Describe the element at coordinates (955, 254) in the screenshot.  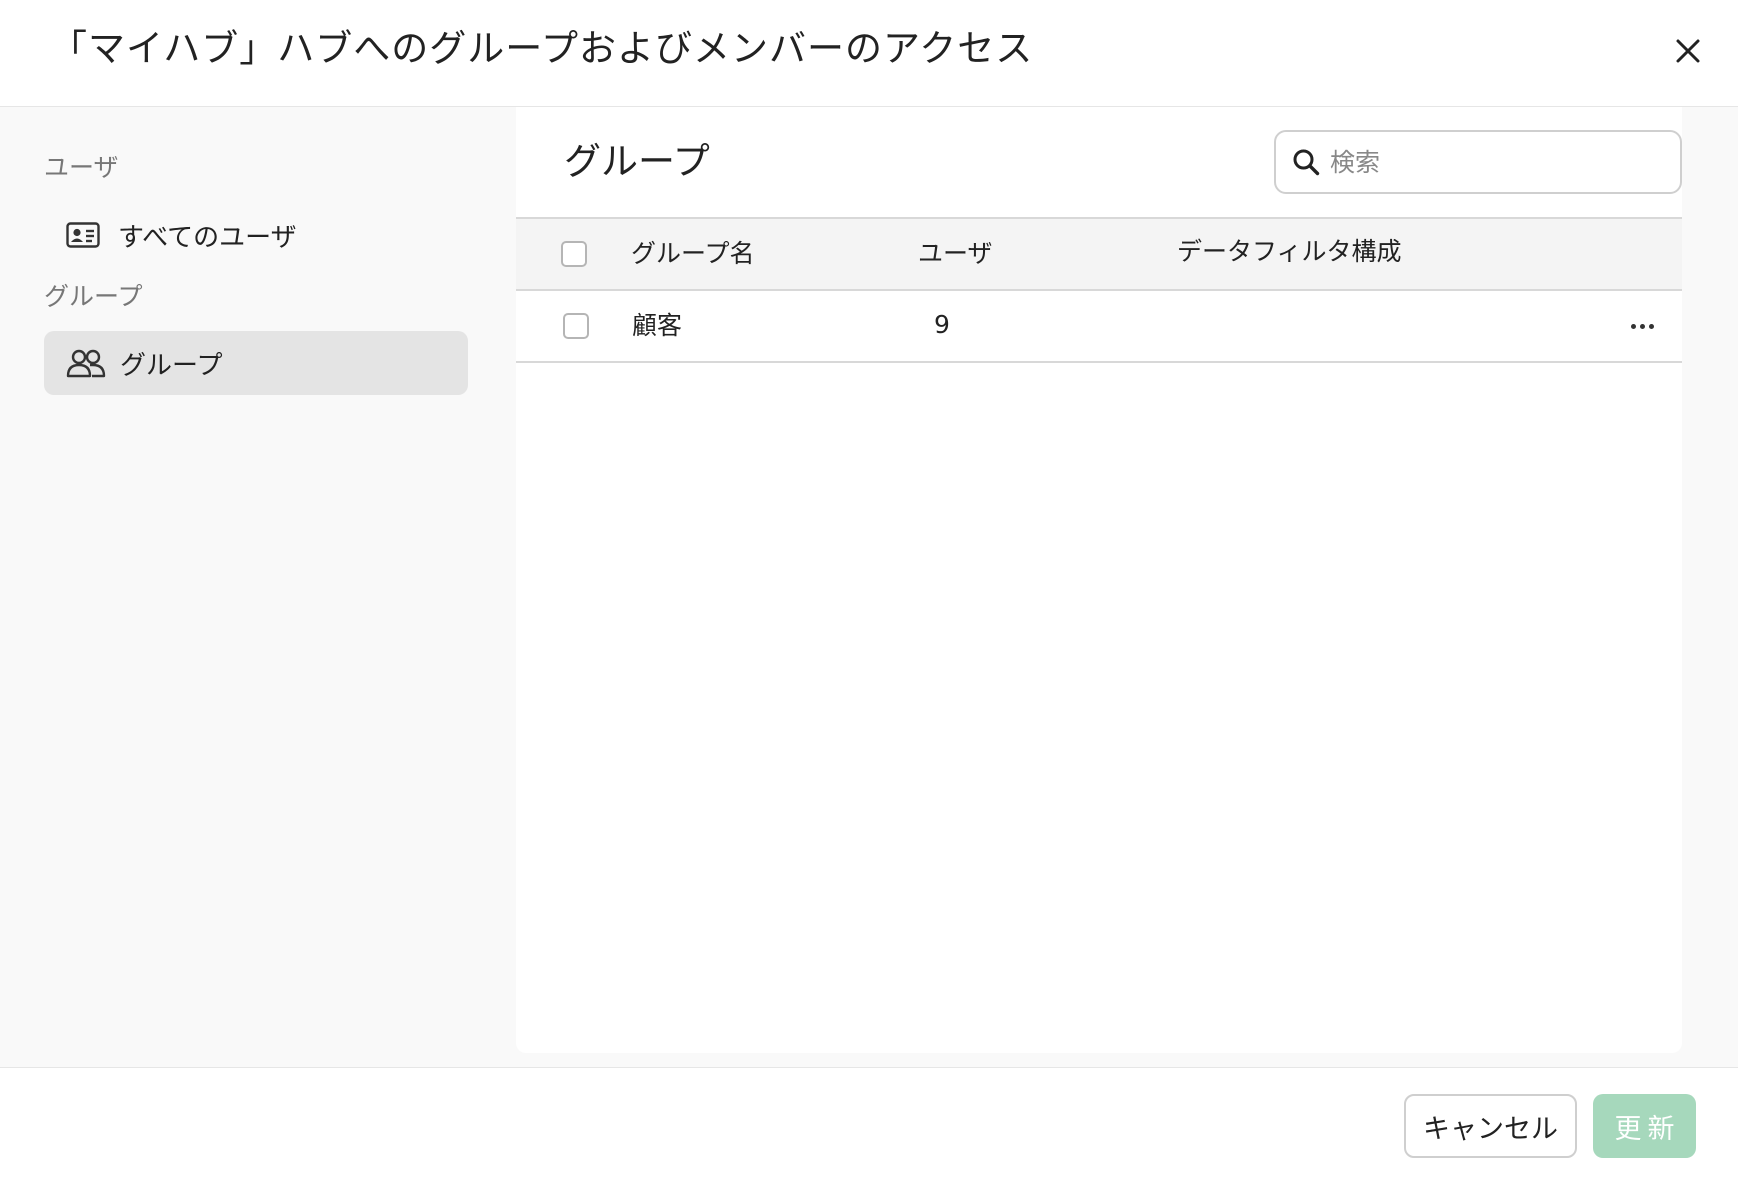
I see `column-header-users: ユーザ` at that location.